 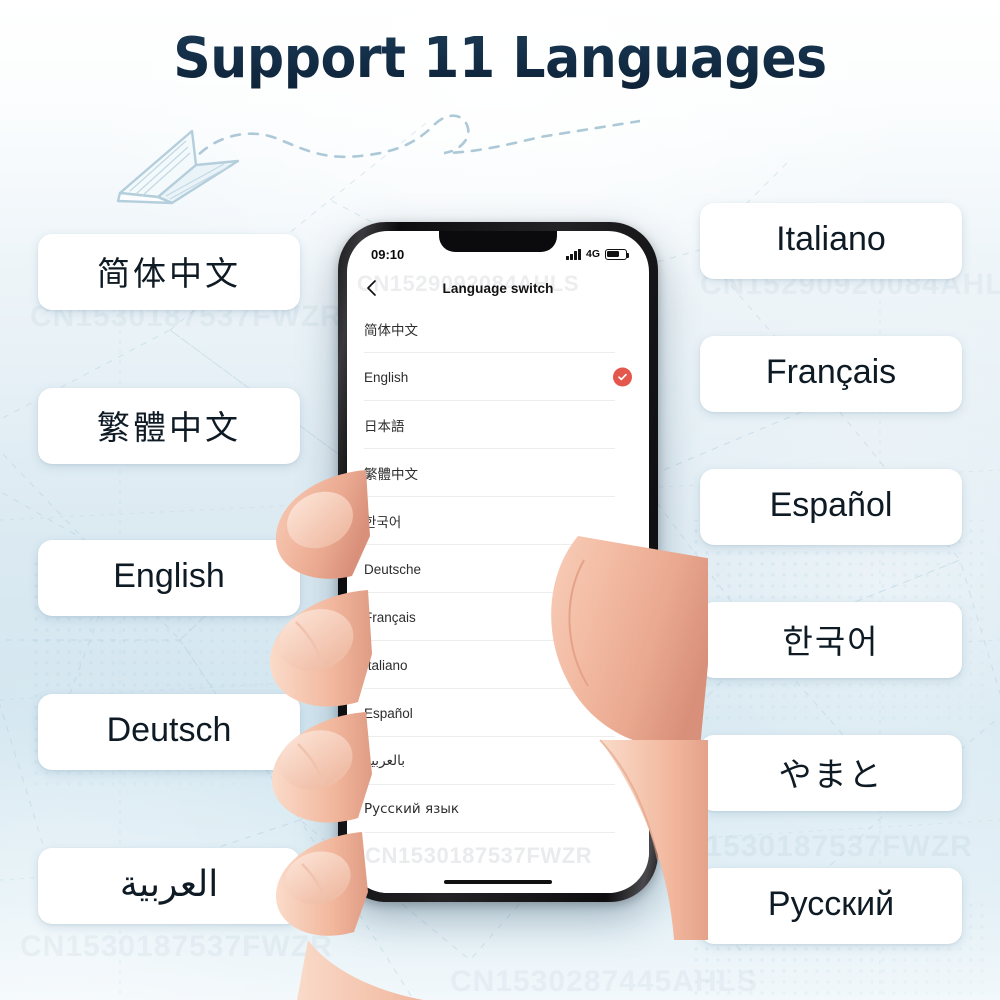 I want to click on background-watermark: CN1530287445AHLS, so click(x=604, y=981).